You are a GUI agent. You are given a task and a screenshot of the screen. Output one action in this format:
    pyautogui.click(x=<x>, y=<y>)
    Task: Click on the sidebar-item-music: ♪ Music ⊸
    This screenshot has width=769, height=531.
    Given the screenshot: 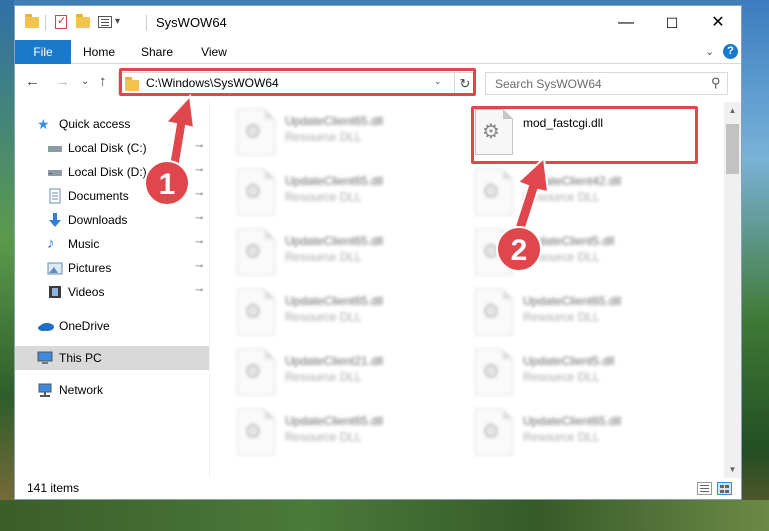 What is the action you would take?
    pyautogui.click(x=112, y=244)
    